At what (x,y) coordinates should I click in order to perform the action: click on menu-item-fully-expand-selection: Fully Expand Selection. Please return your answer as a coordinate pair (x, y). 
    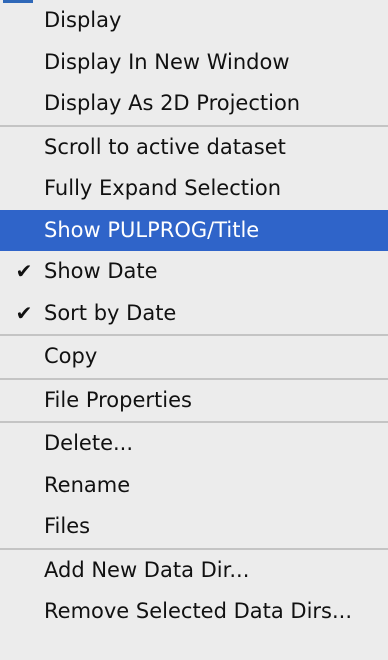
    Looking at the image, I should click on (194, 189).